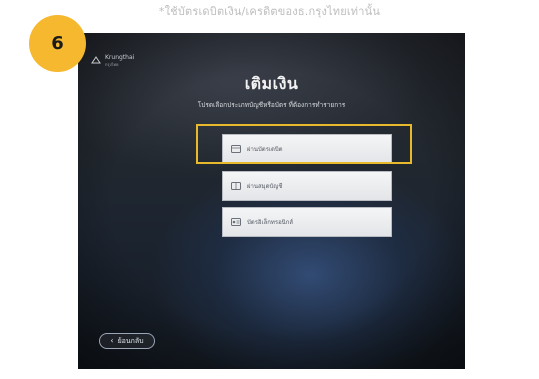 This screenshot has height=379, width=539. I want to click on debit-card-option-button: ผ่านบัตรเดบิต, so click(307, 149).